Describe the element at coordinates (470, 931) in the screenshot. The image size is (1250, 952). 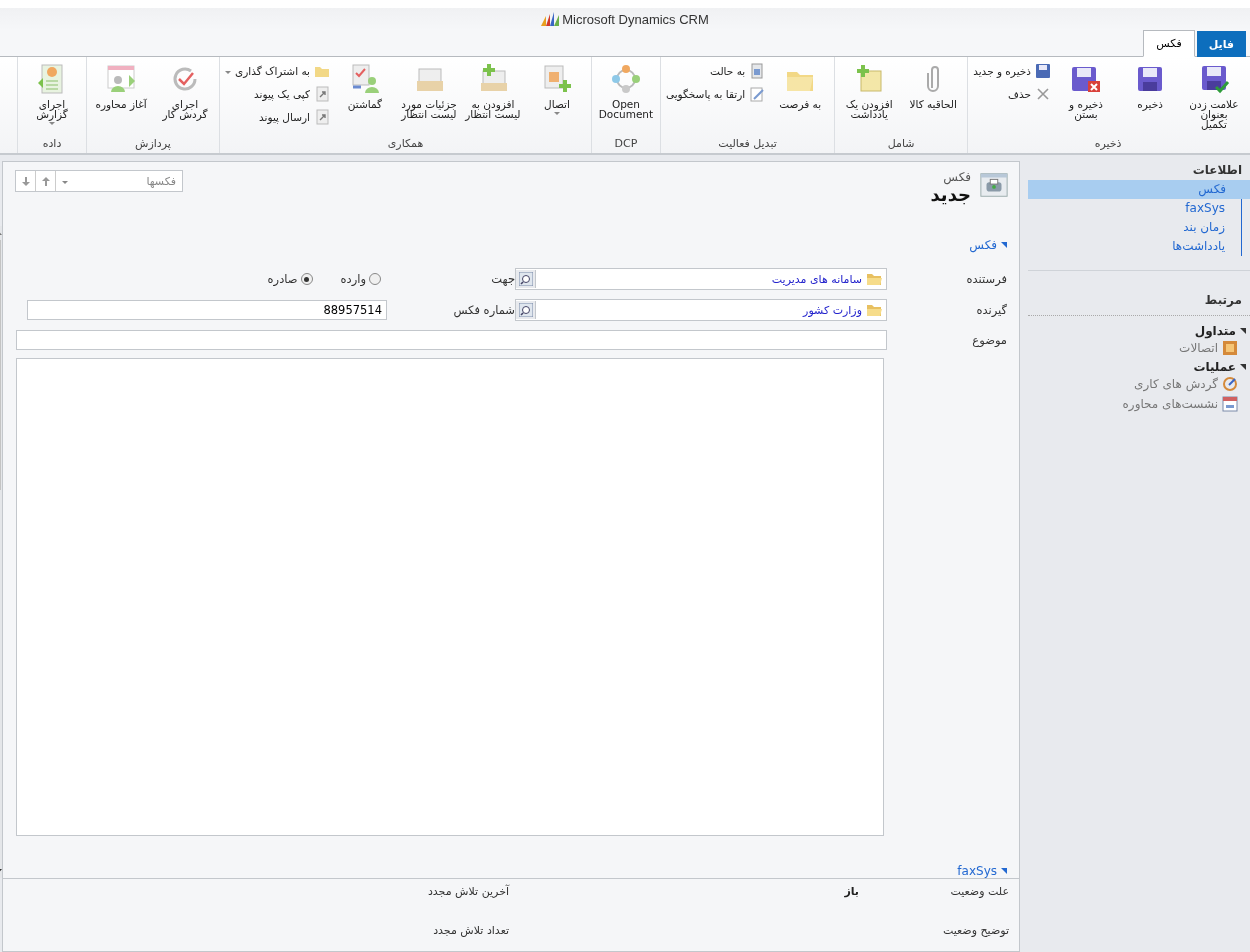
I see `field-label: تعداد تلاش مجدد` at that location.